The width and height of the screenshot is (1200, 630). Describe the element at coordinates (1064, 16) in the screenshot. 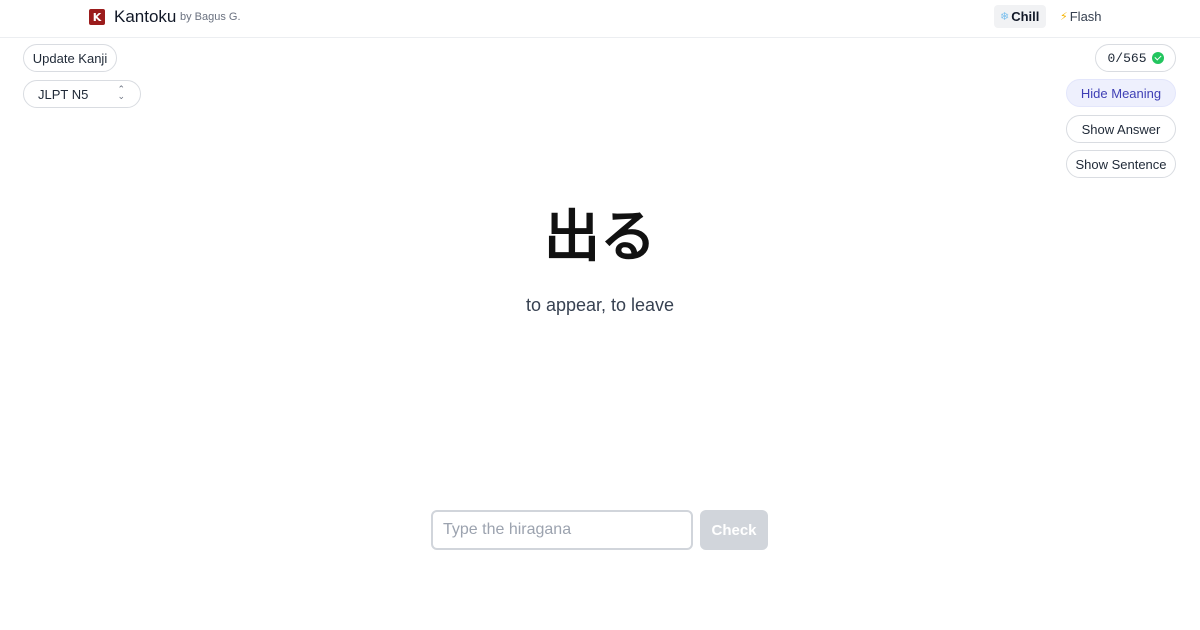

I see `lightning-icon: ⚡` at that location.